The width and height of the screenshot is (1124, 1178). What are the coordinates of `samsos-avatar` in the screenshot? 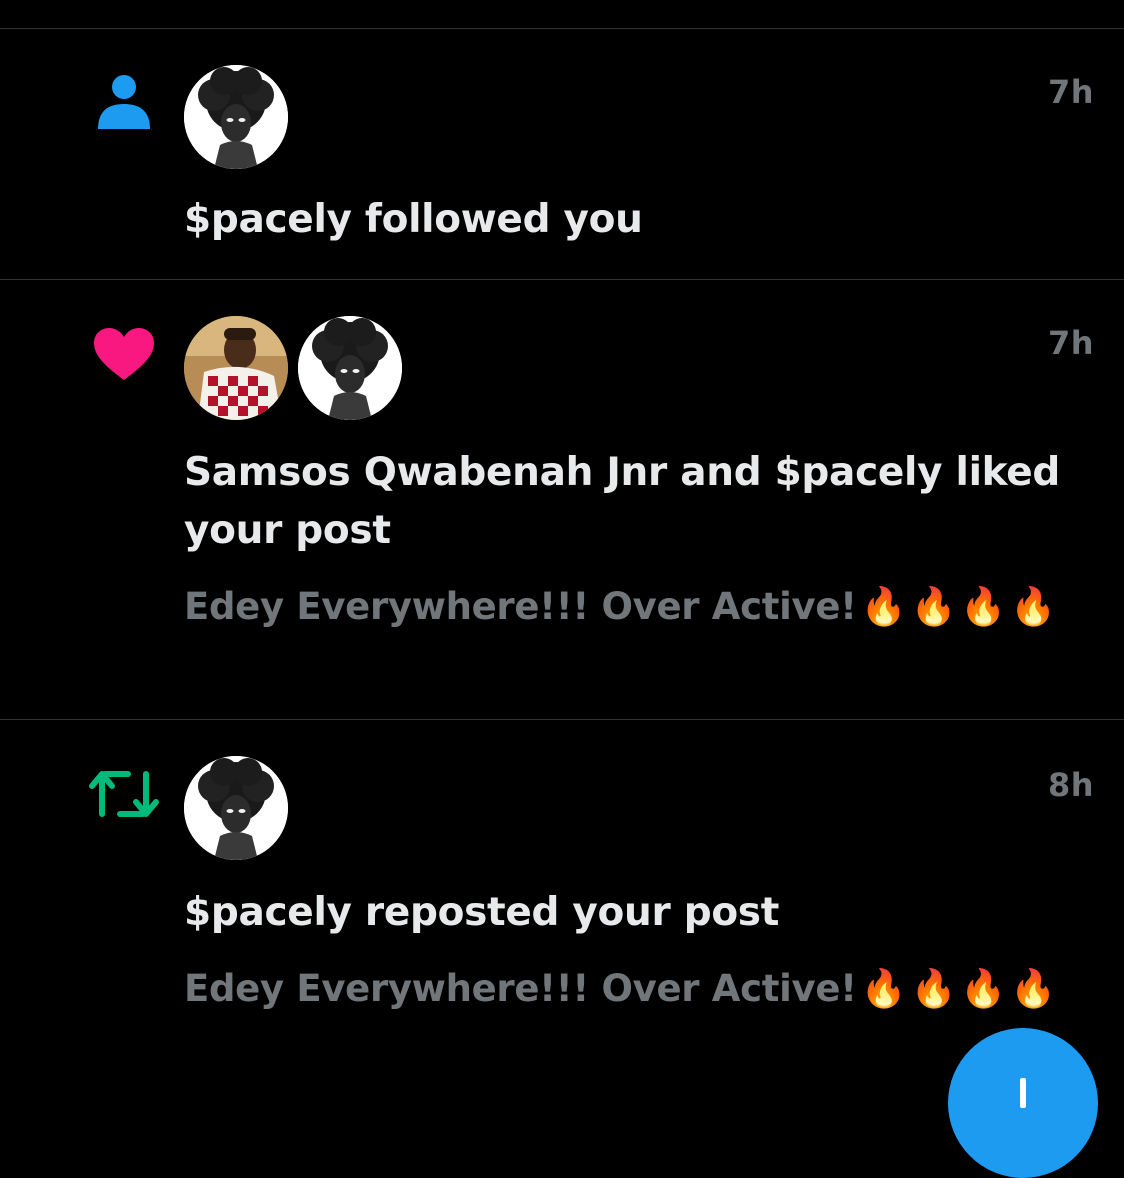 It's located at (236, 368).